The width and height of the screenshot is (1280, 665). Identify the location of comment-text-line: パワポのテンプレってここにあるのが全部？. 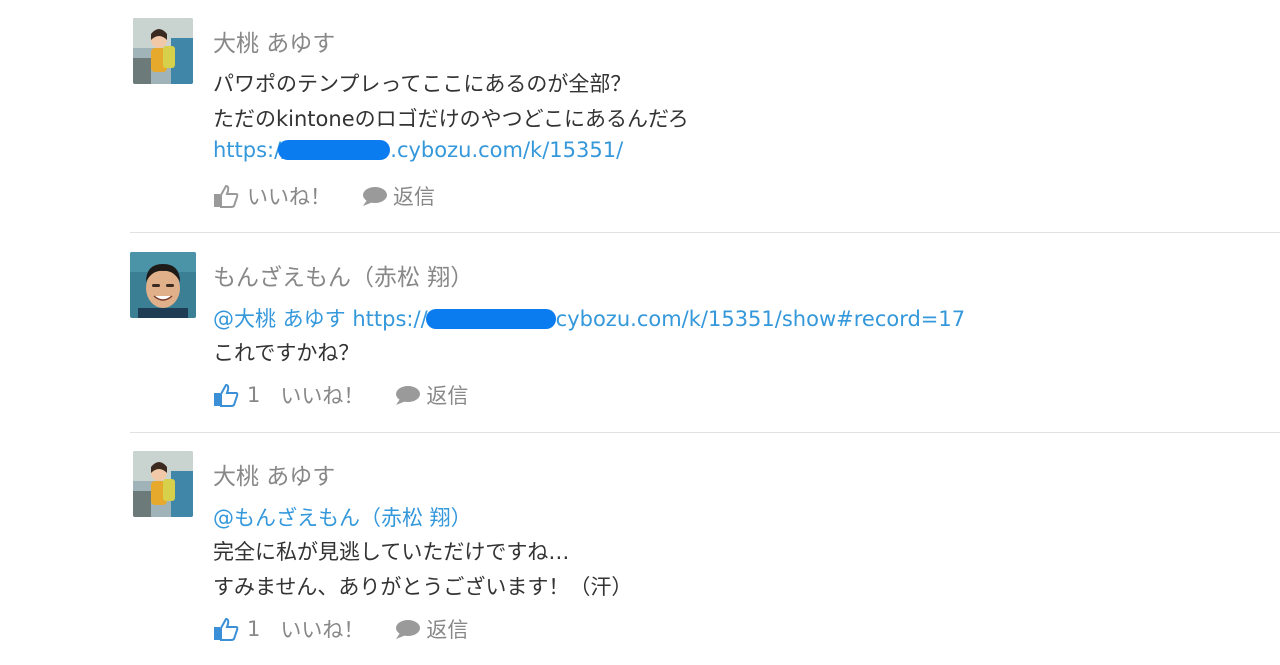
(422, 84).